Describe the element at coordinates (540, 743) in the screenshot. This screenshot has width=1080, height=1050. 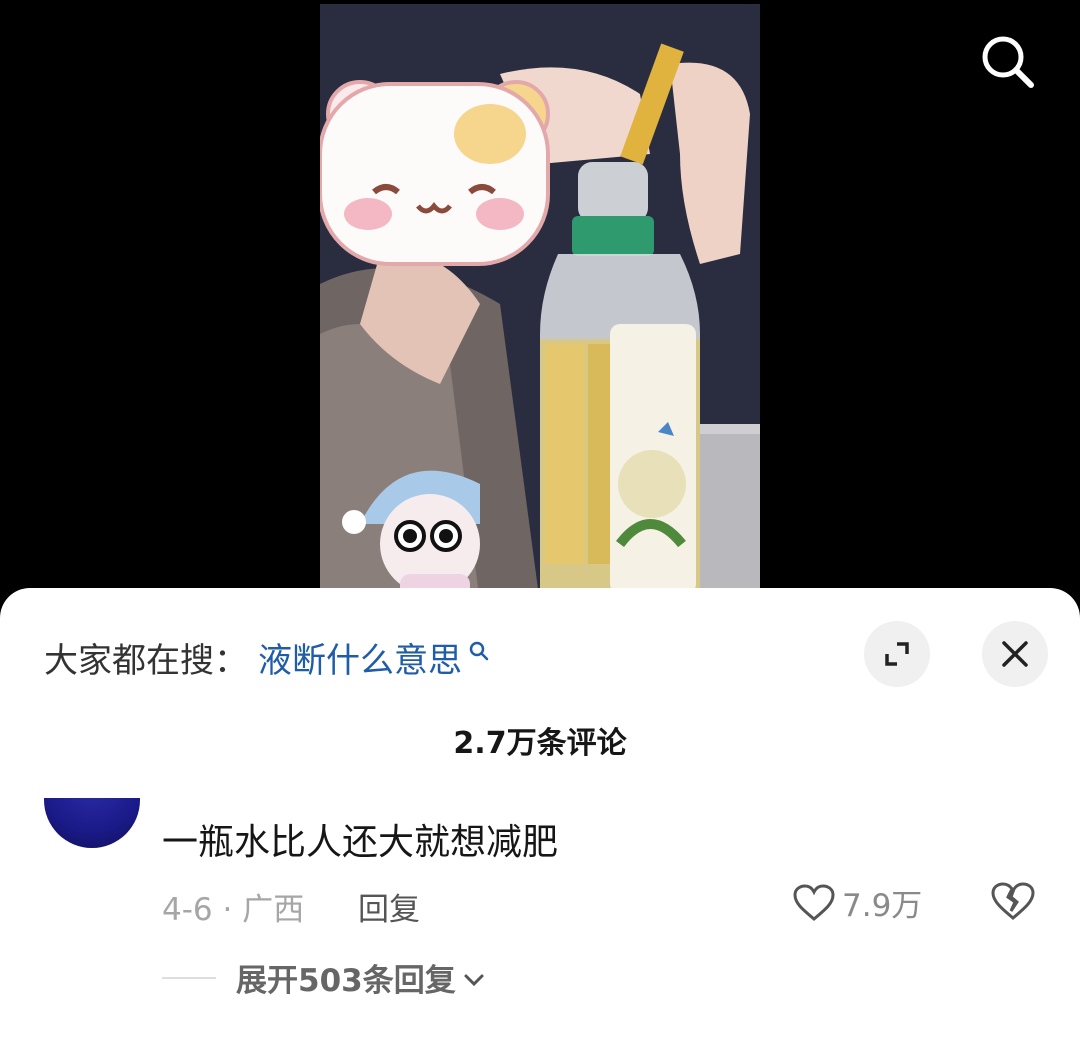
I see `comment-count: 2.7万条评论` at that location.